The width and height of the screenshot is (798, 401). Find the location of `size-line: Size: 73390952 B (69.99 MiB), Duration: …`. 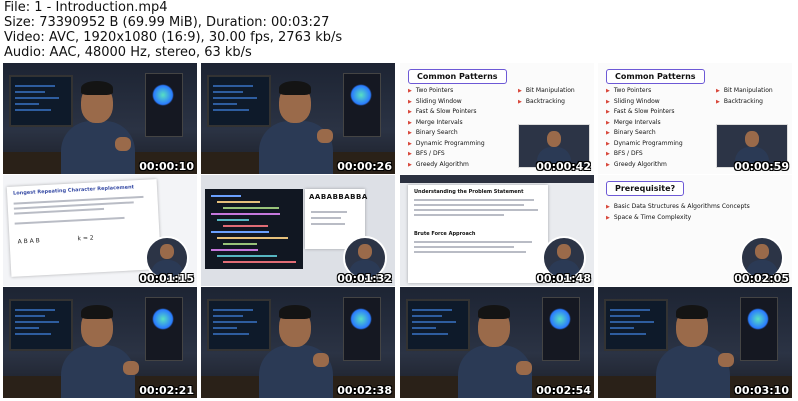

size-line: Size: 73390952 B (69.99 MiB), Duration: … is located at coordinates (167, 22).